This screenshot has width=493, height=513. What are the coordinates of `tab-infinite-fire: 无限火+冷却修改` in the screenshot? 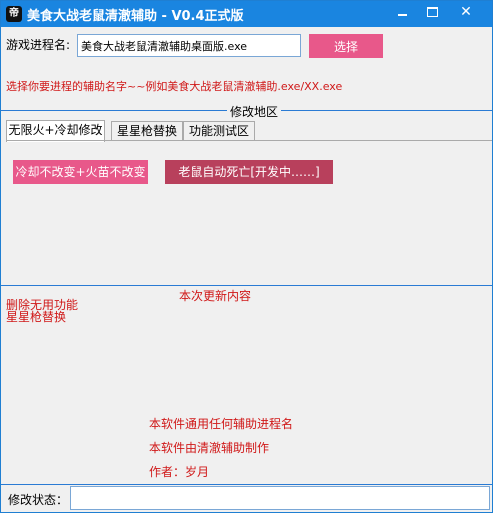 It's located at (55, 131).